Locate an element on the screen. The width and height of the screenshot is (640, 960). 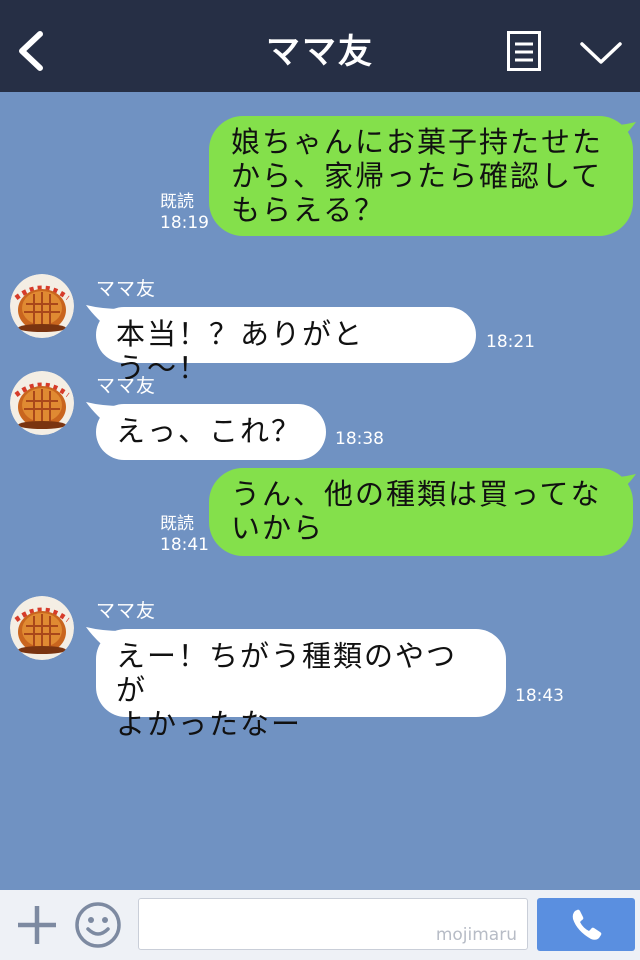
chat-title: ママ友 is located at coordinates (320, 52).